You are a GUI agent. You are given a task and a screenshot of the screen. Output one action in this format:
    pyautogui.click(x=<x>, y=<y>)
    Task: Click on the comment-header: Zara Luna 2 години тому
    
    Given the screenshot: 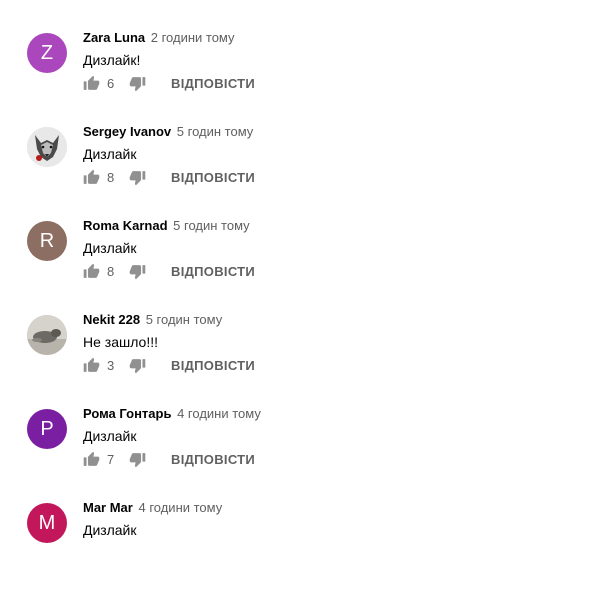 What is the action you would take?
    pyautogui.click(x=159, y=38)
    